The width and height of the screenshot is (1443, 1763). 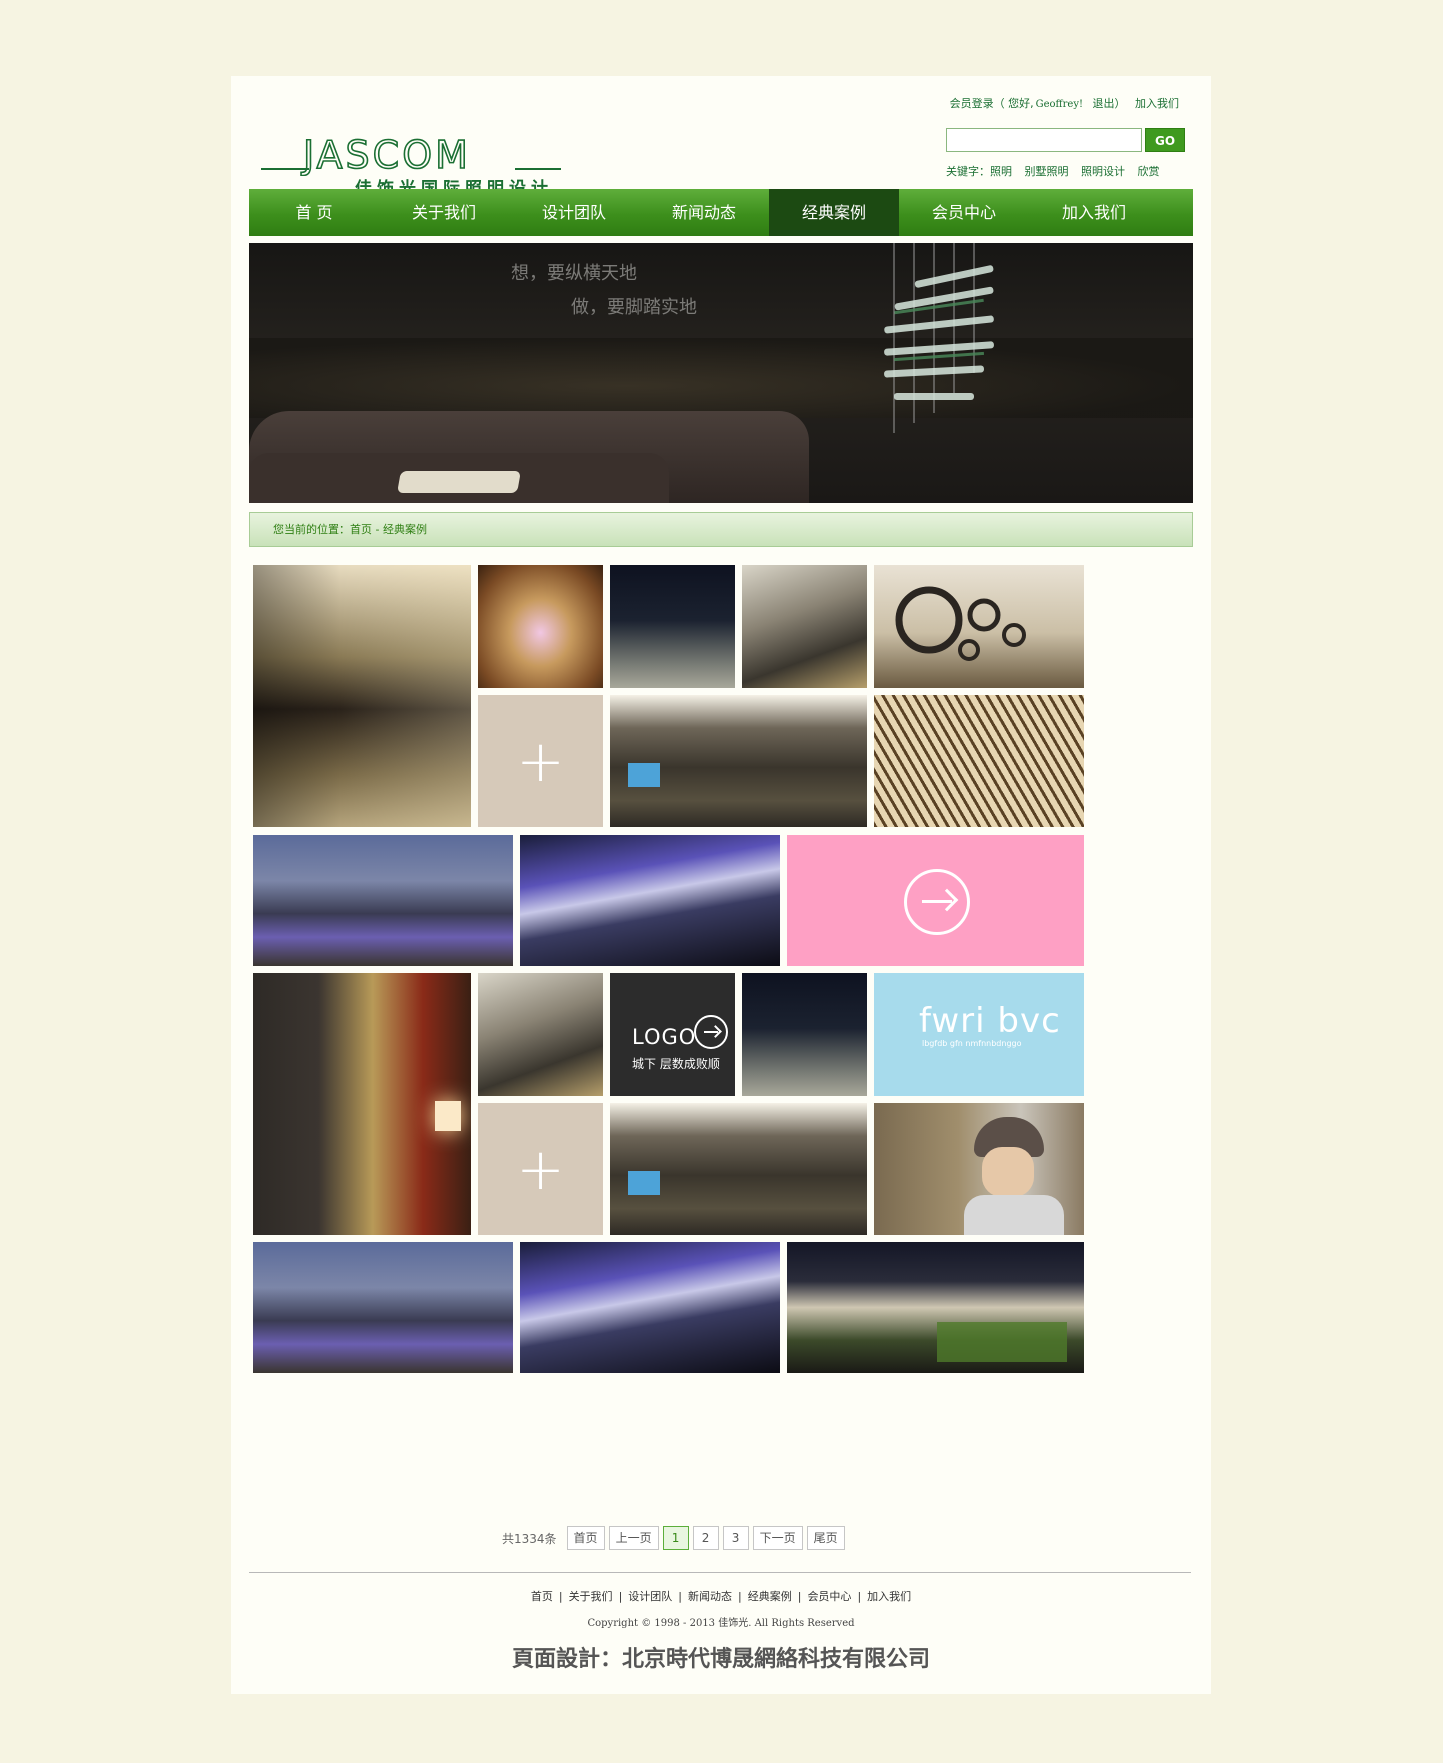 What do you see at coordinates (979, 1169) in the screenshot?
I see `case-image-portrait` at bounding box center [979, 1169].